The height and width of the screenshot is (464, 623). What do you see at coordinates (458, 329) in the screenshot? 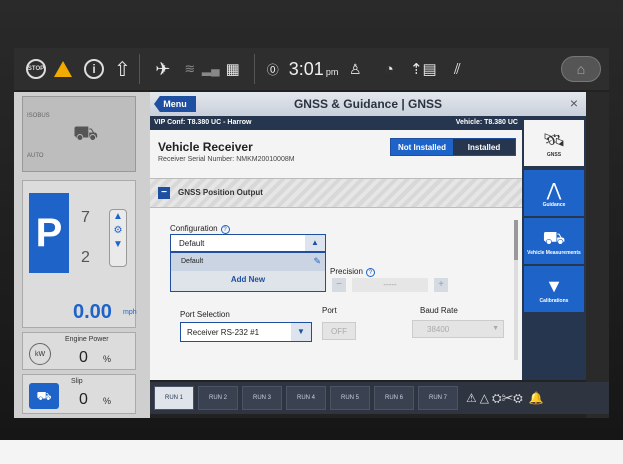
I see `baud-rate-select: 38400 ▼` at bounding box center [458, 329].